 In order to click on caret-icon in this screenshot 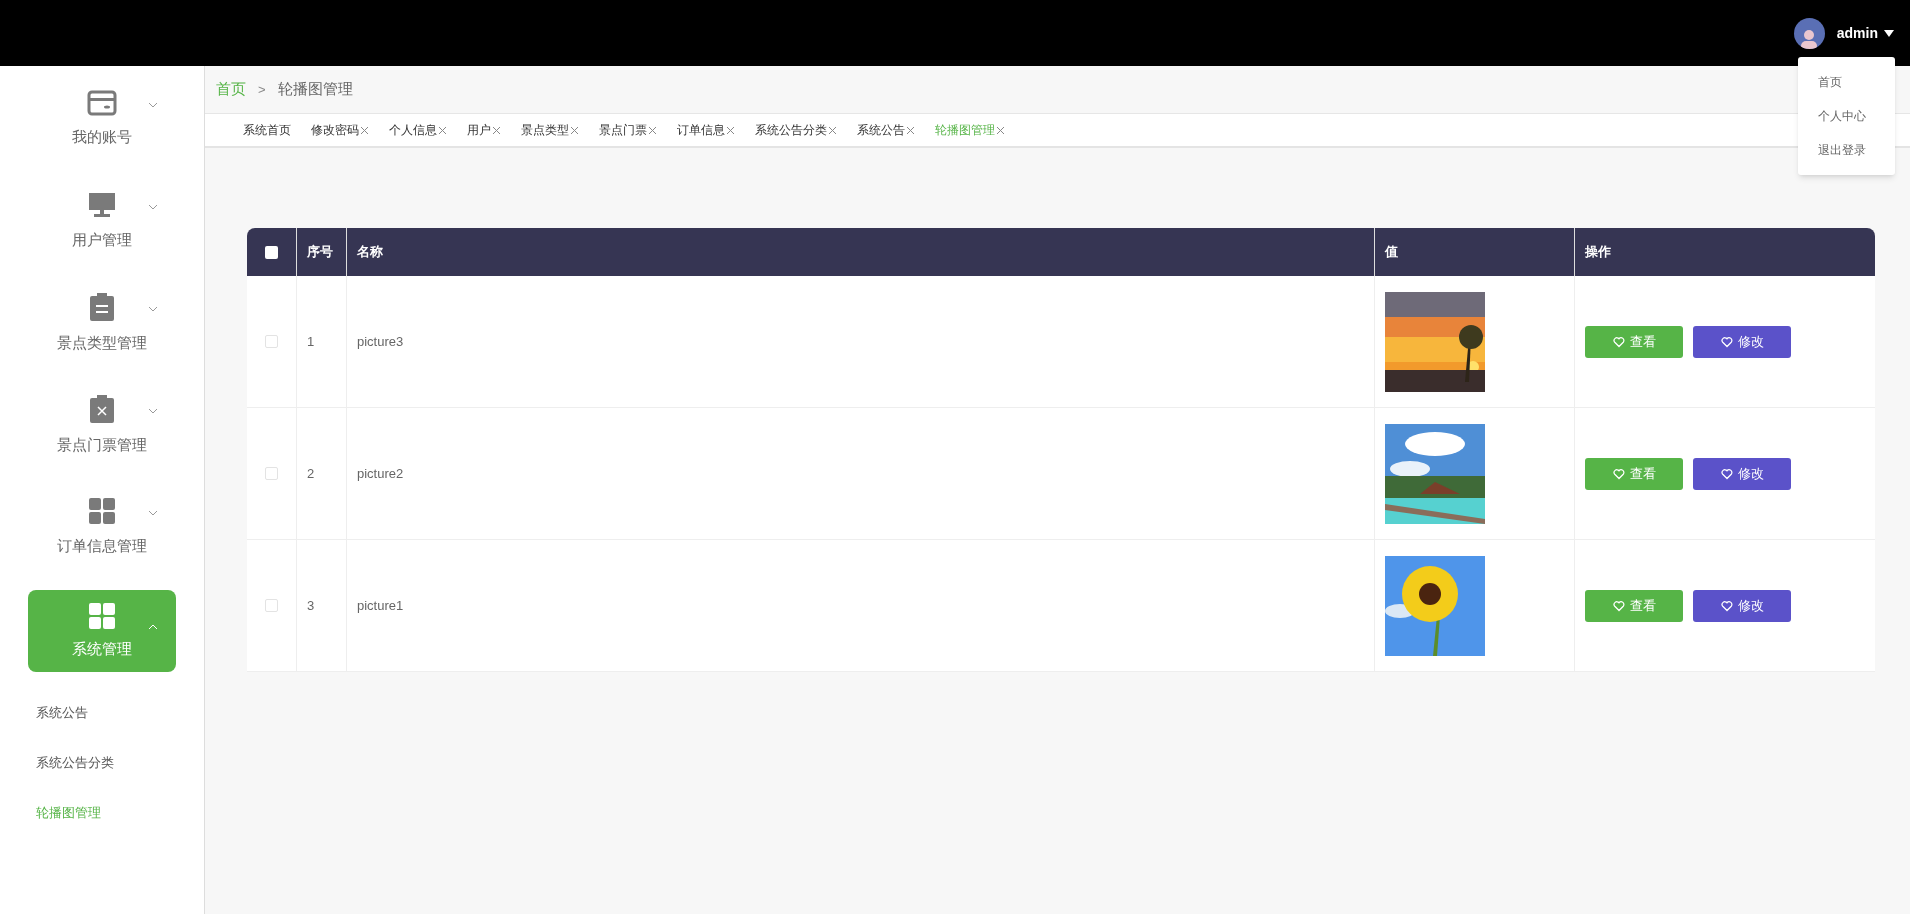, I will do `click(1889, 33)`.